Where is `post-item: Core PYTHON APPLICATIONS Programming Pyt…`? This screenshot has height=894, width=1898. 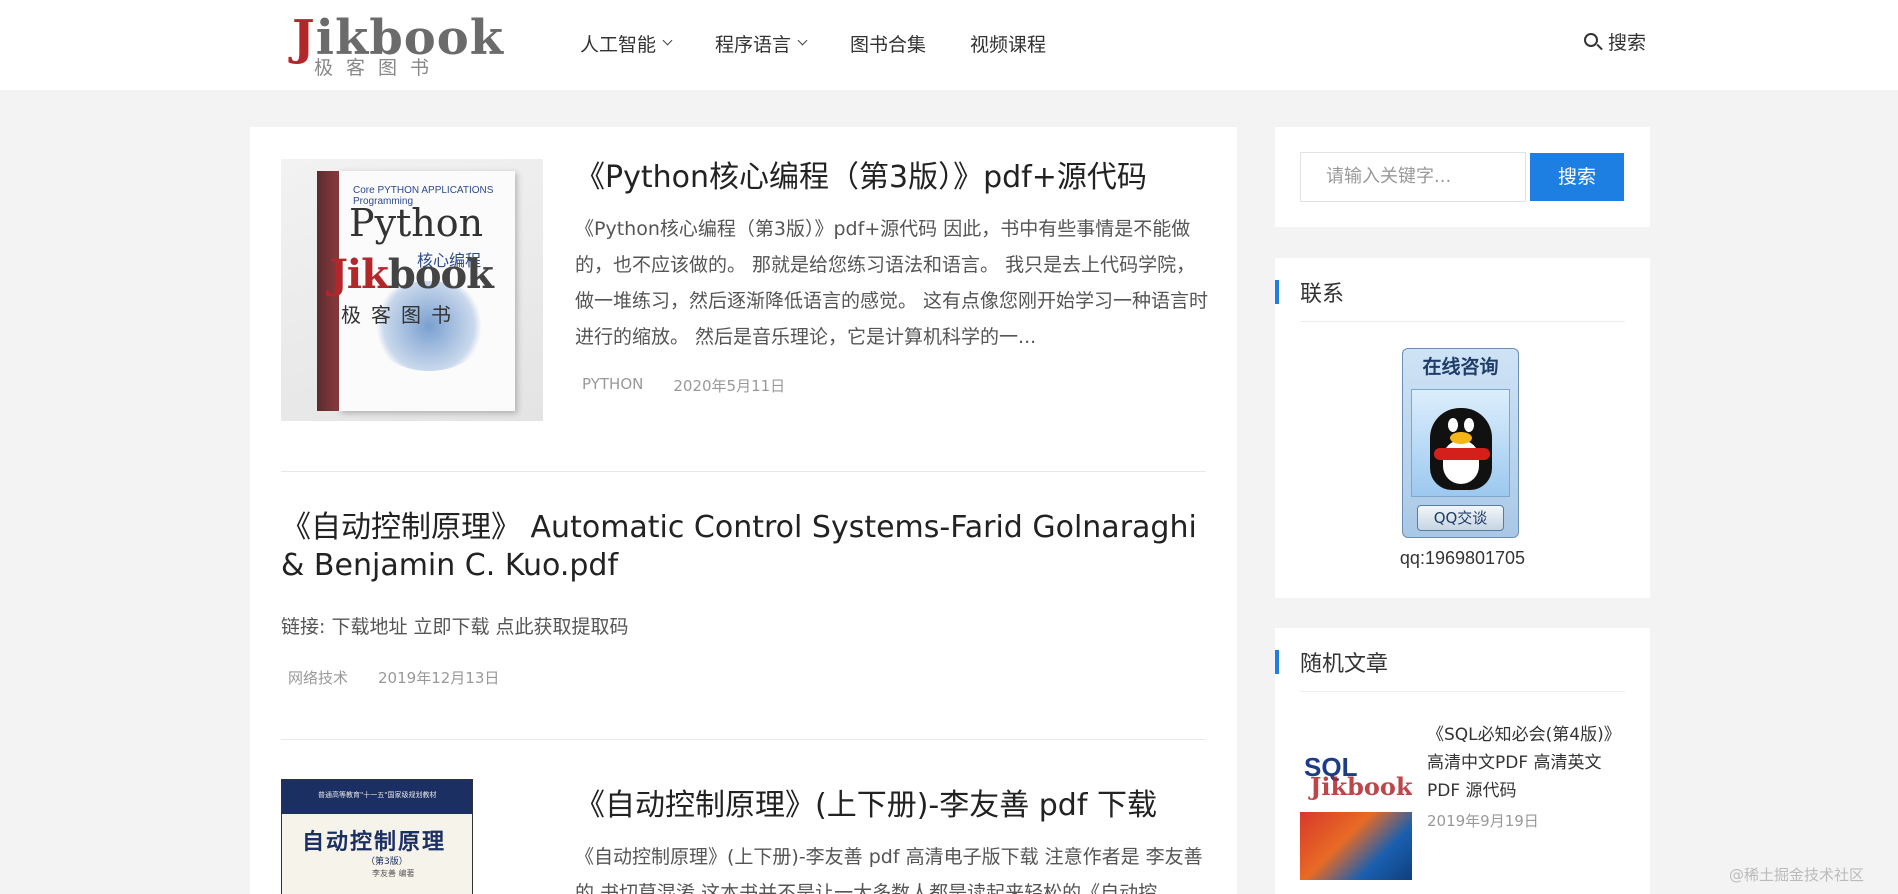 post-item: Core PYTHON APPLICATIONS Programming Pyt… is located at coordinates (744, 290).